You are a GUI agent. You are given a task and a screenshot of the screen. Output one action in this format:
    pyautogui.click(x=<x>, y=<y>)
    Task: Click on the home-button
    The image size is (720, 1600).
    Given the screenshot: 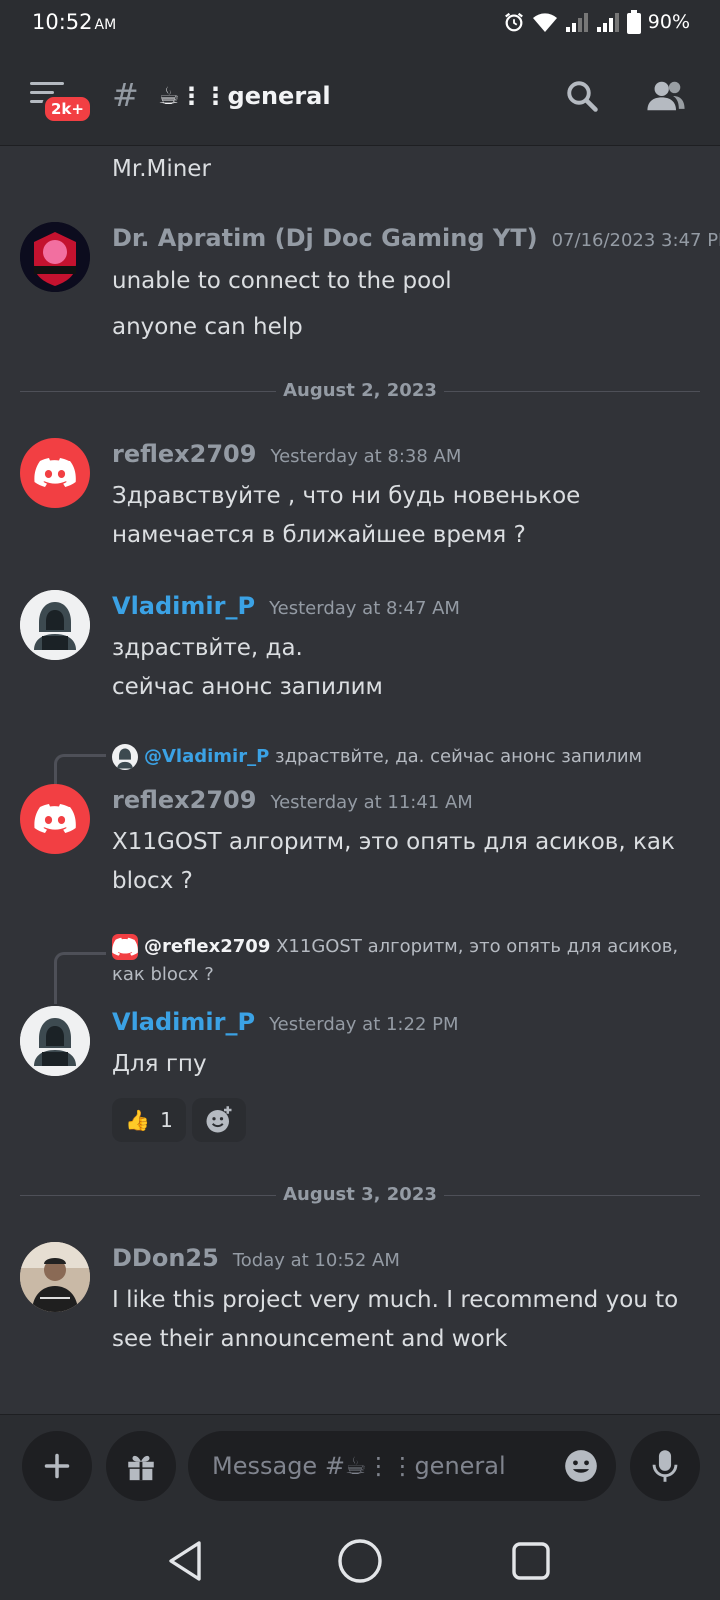 What is the action you would take?
    pyautogui.click(x=360, y=1561)
    